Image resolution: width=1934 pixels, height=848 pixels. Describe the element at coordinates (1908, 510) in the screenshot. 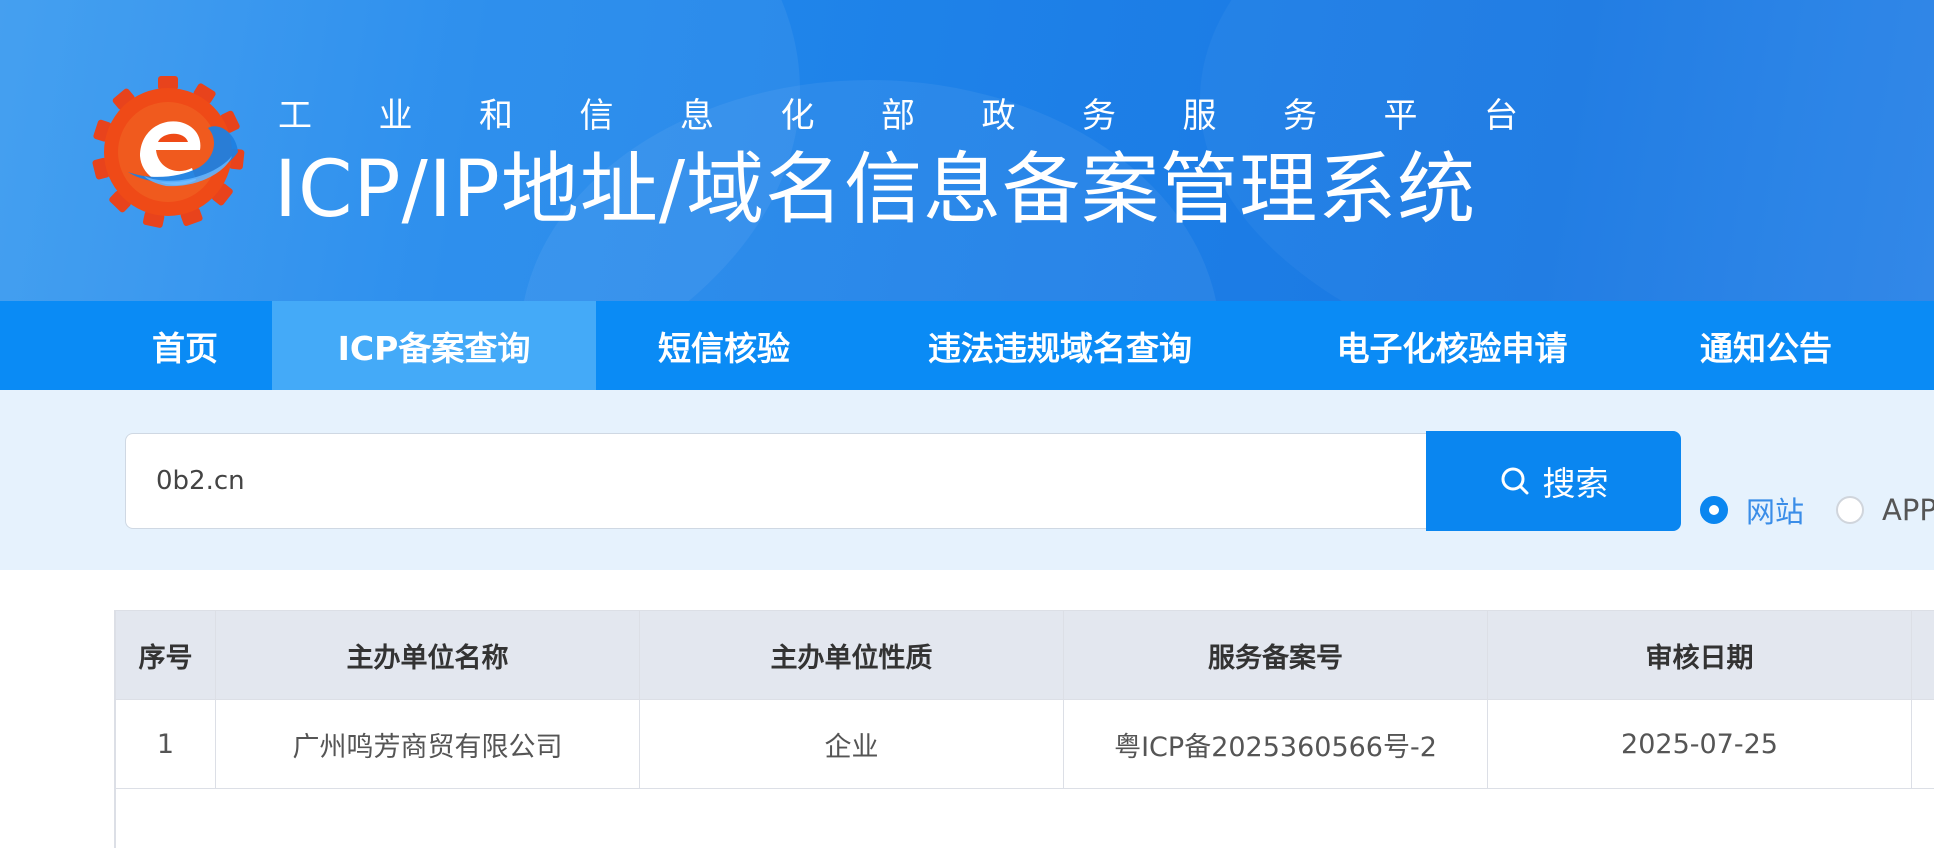

I see `radio-label: APP` at that location.